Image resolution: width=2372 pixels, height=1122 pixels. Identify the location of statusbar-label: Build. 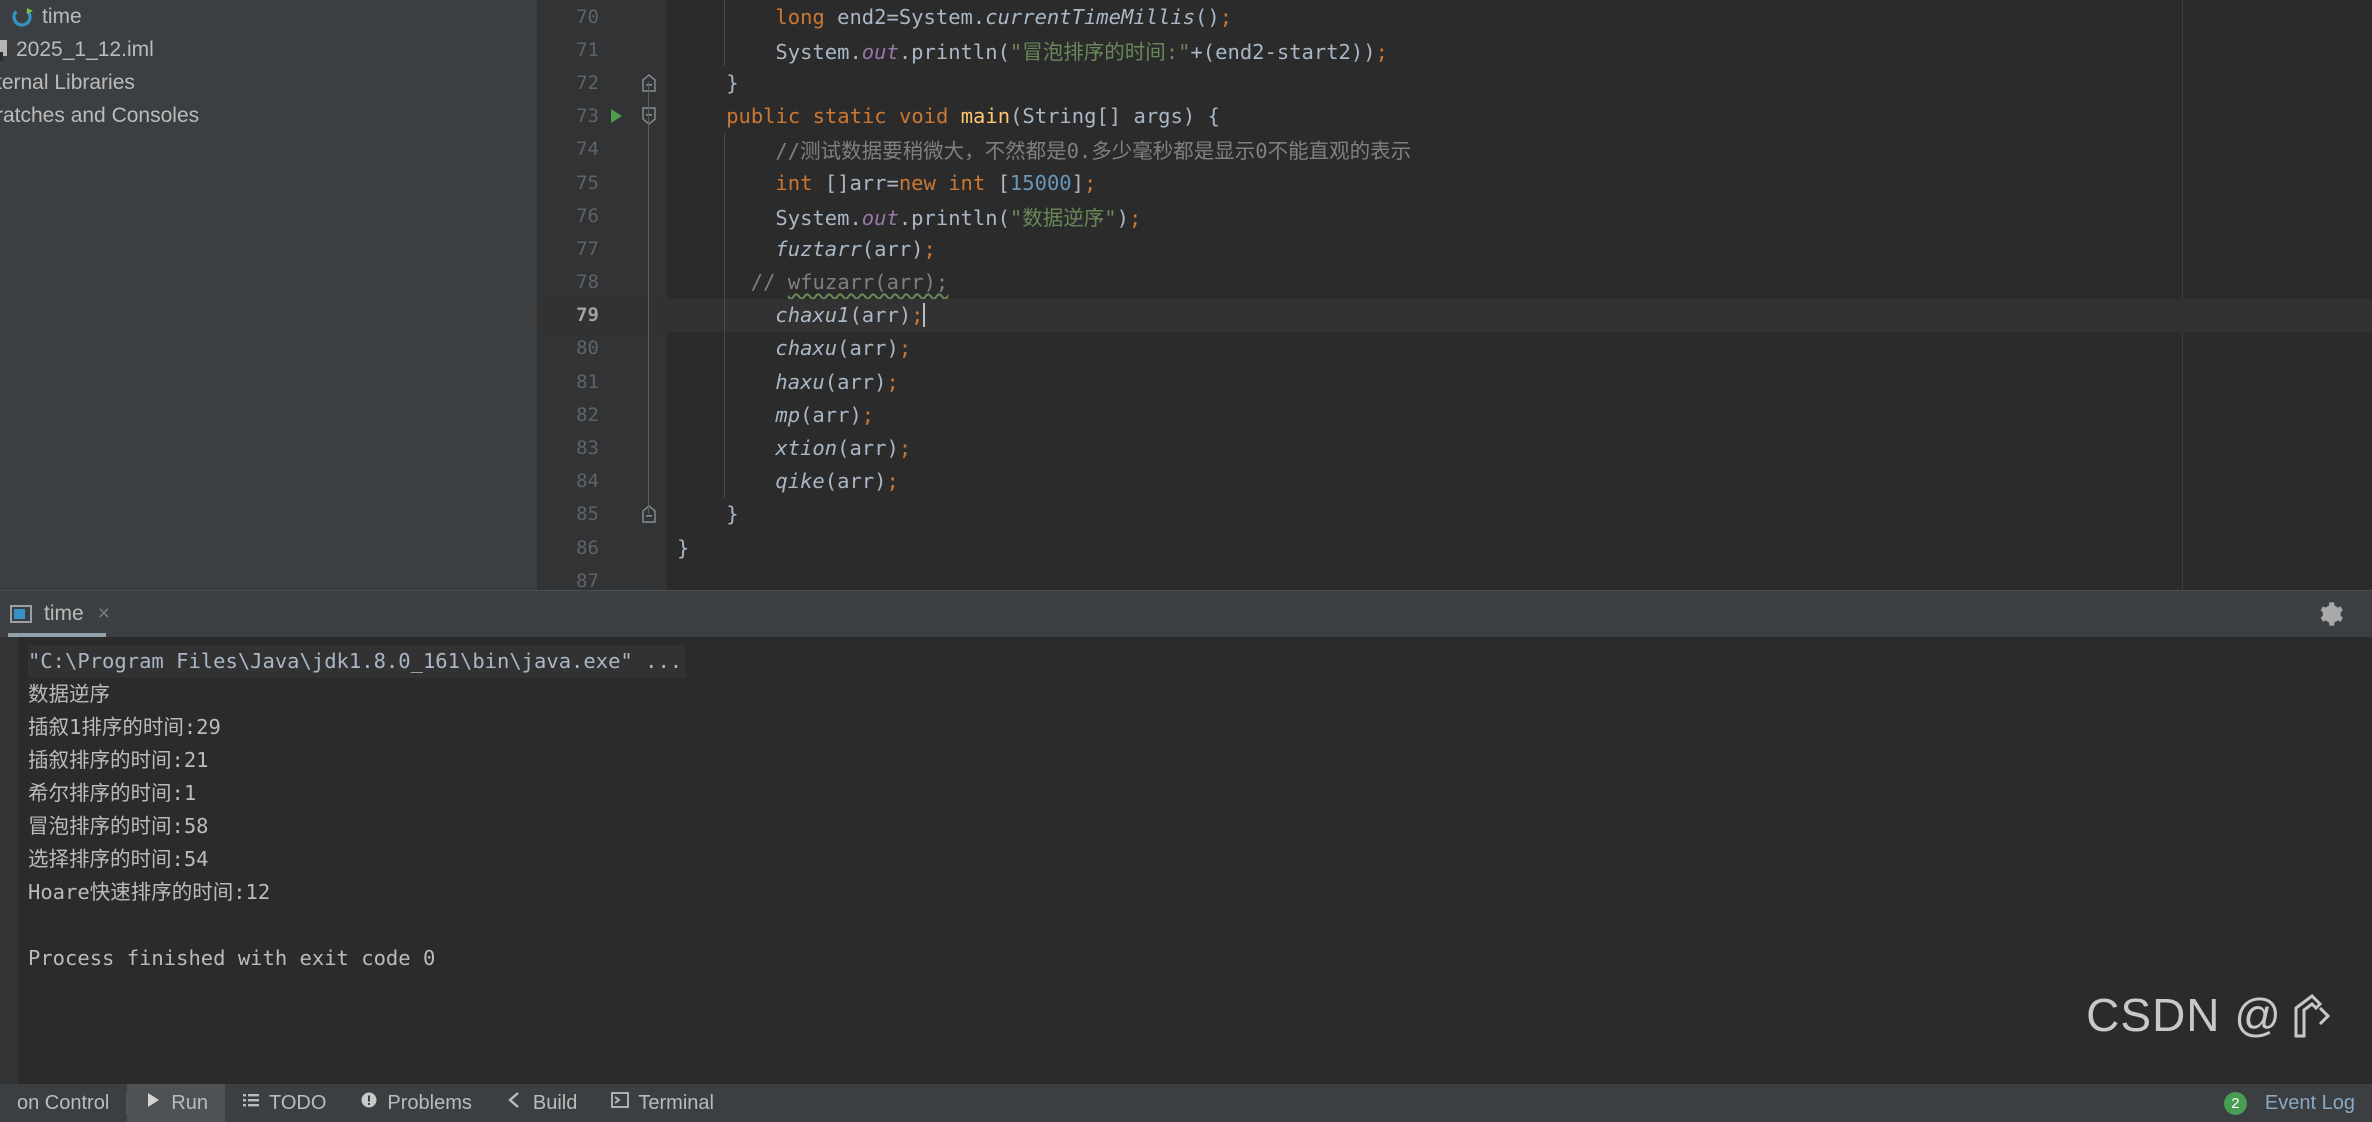
(555, 1102).